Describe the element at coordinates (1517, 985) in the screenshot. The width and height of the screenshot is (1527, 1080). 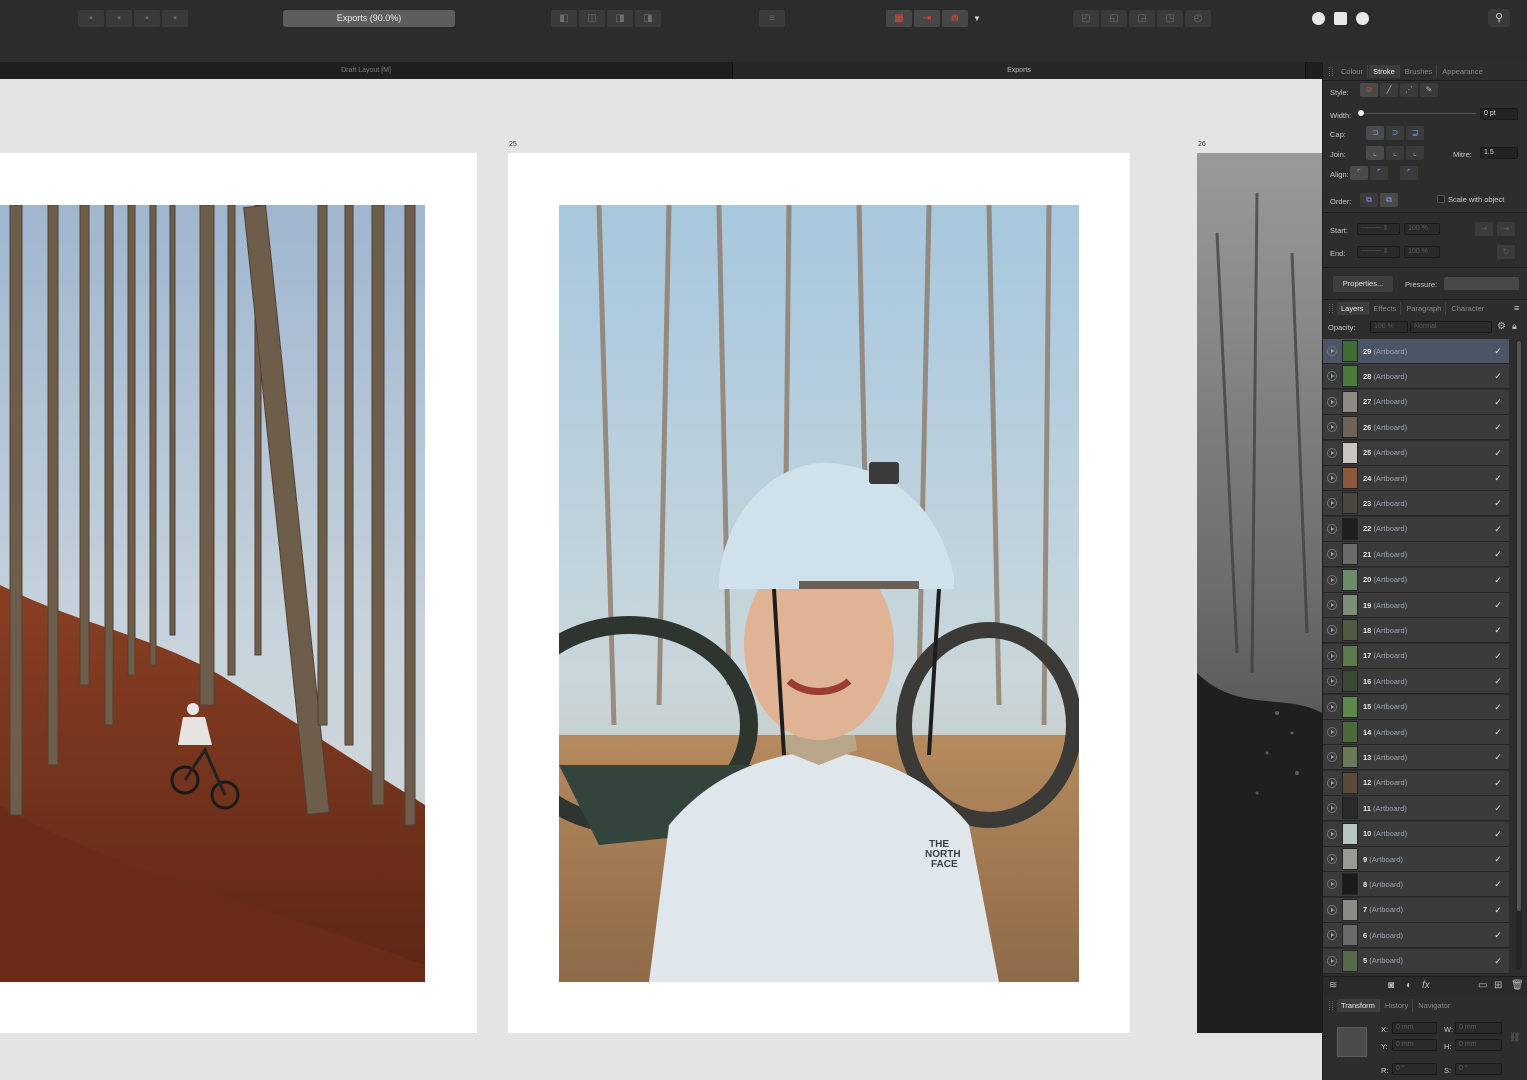
I see `trash-icon: 🗑︎` at that location.